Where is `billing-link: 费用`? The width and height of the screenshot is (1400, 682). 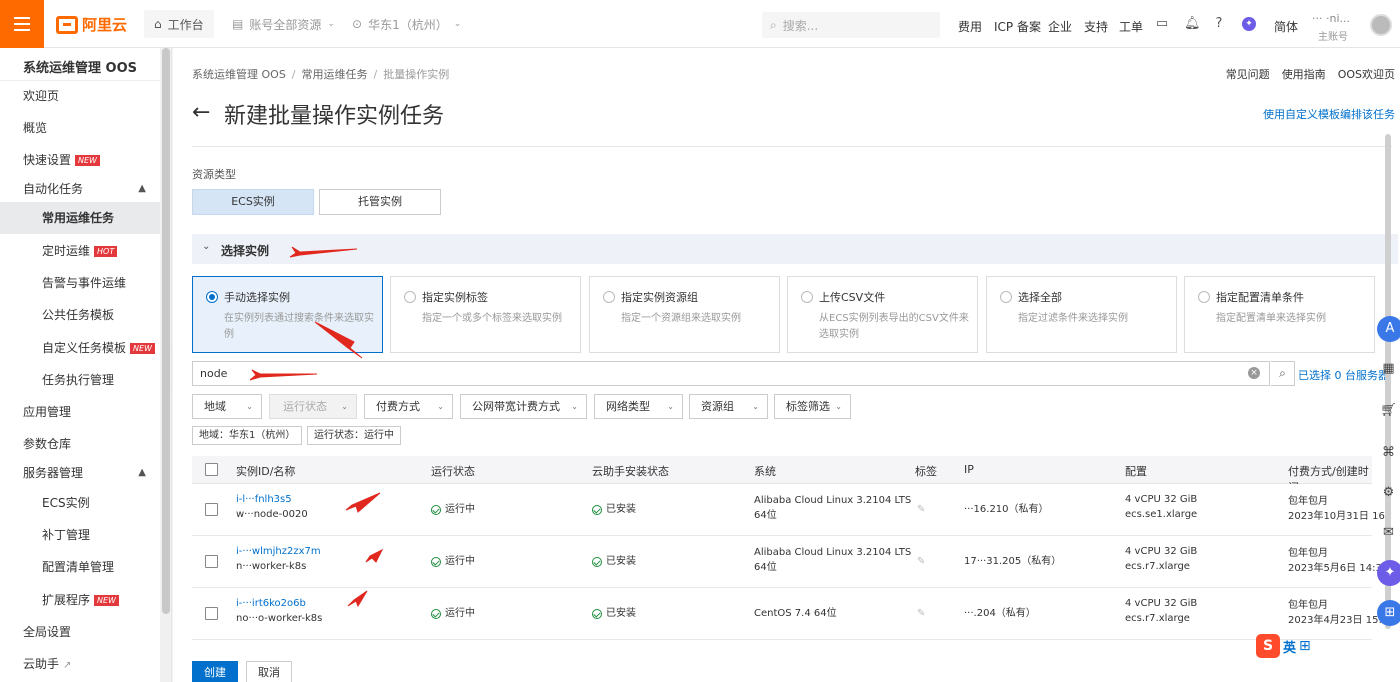 billing-link: 费用 is located at coordinates (970, 26).